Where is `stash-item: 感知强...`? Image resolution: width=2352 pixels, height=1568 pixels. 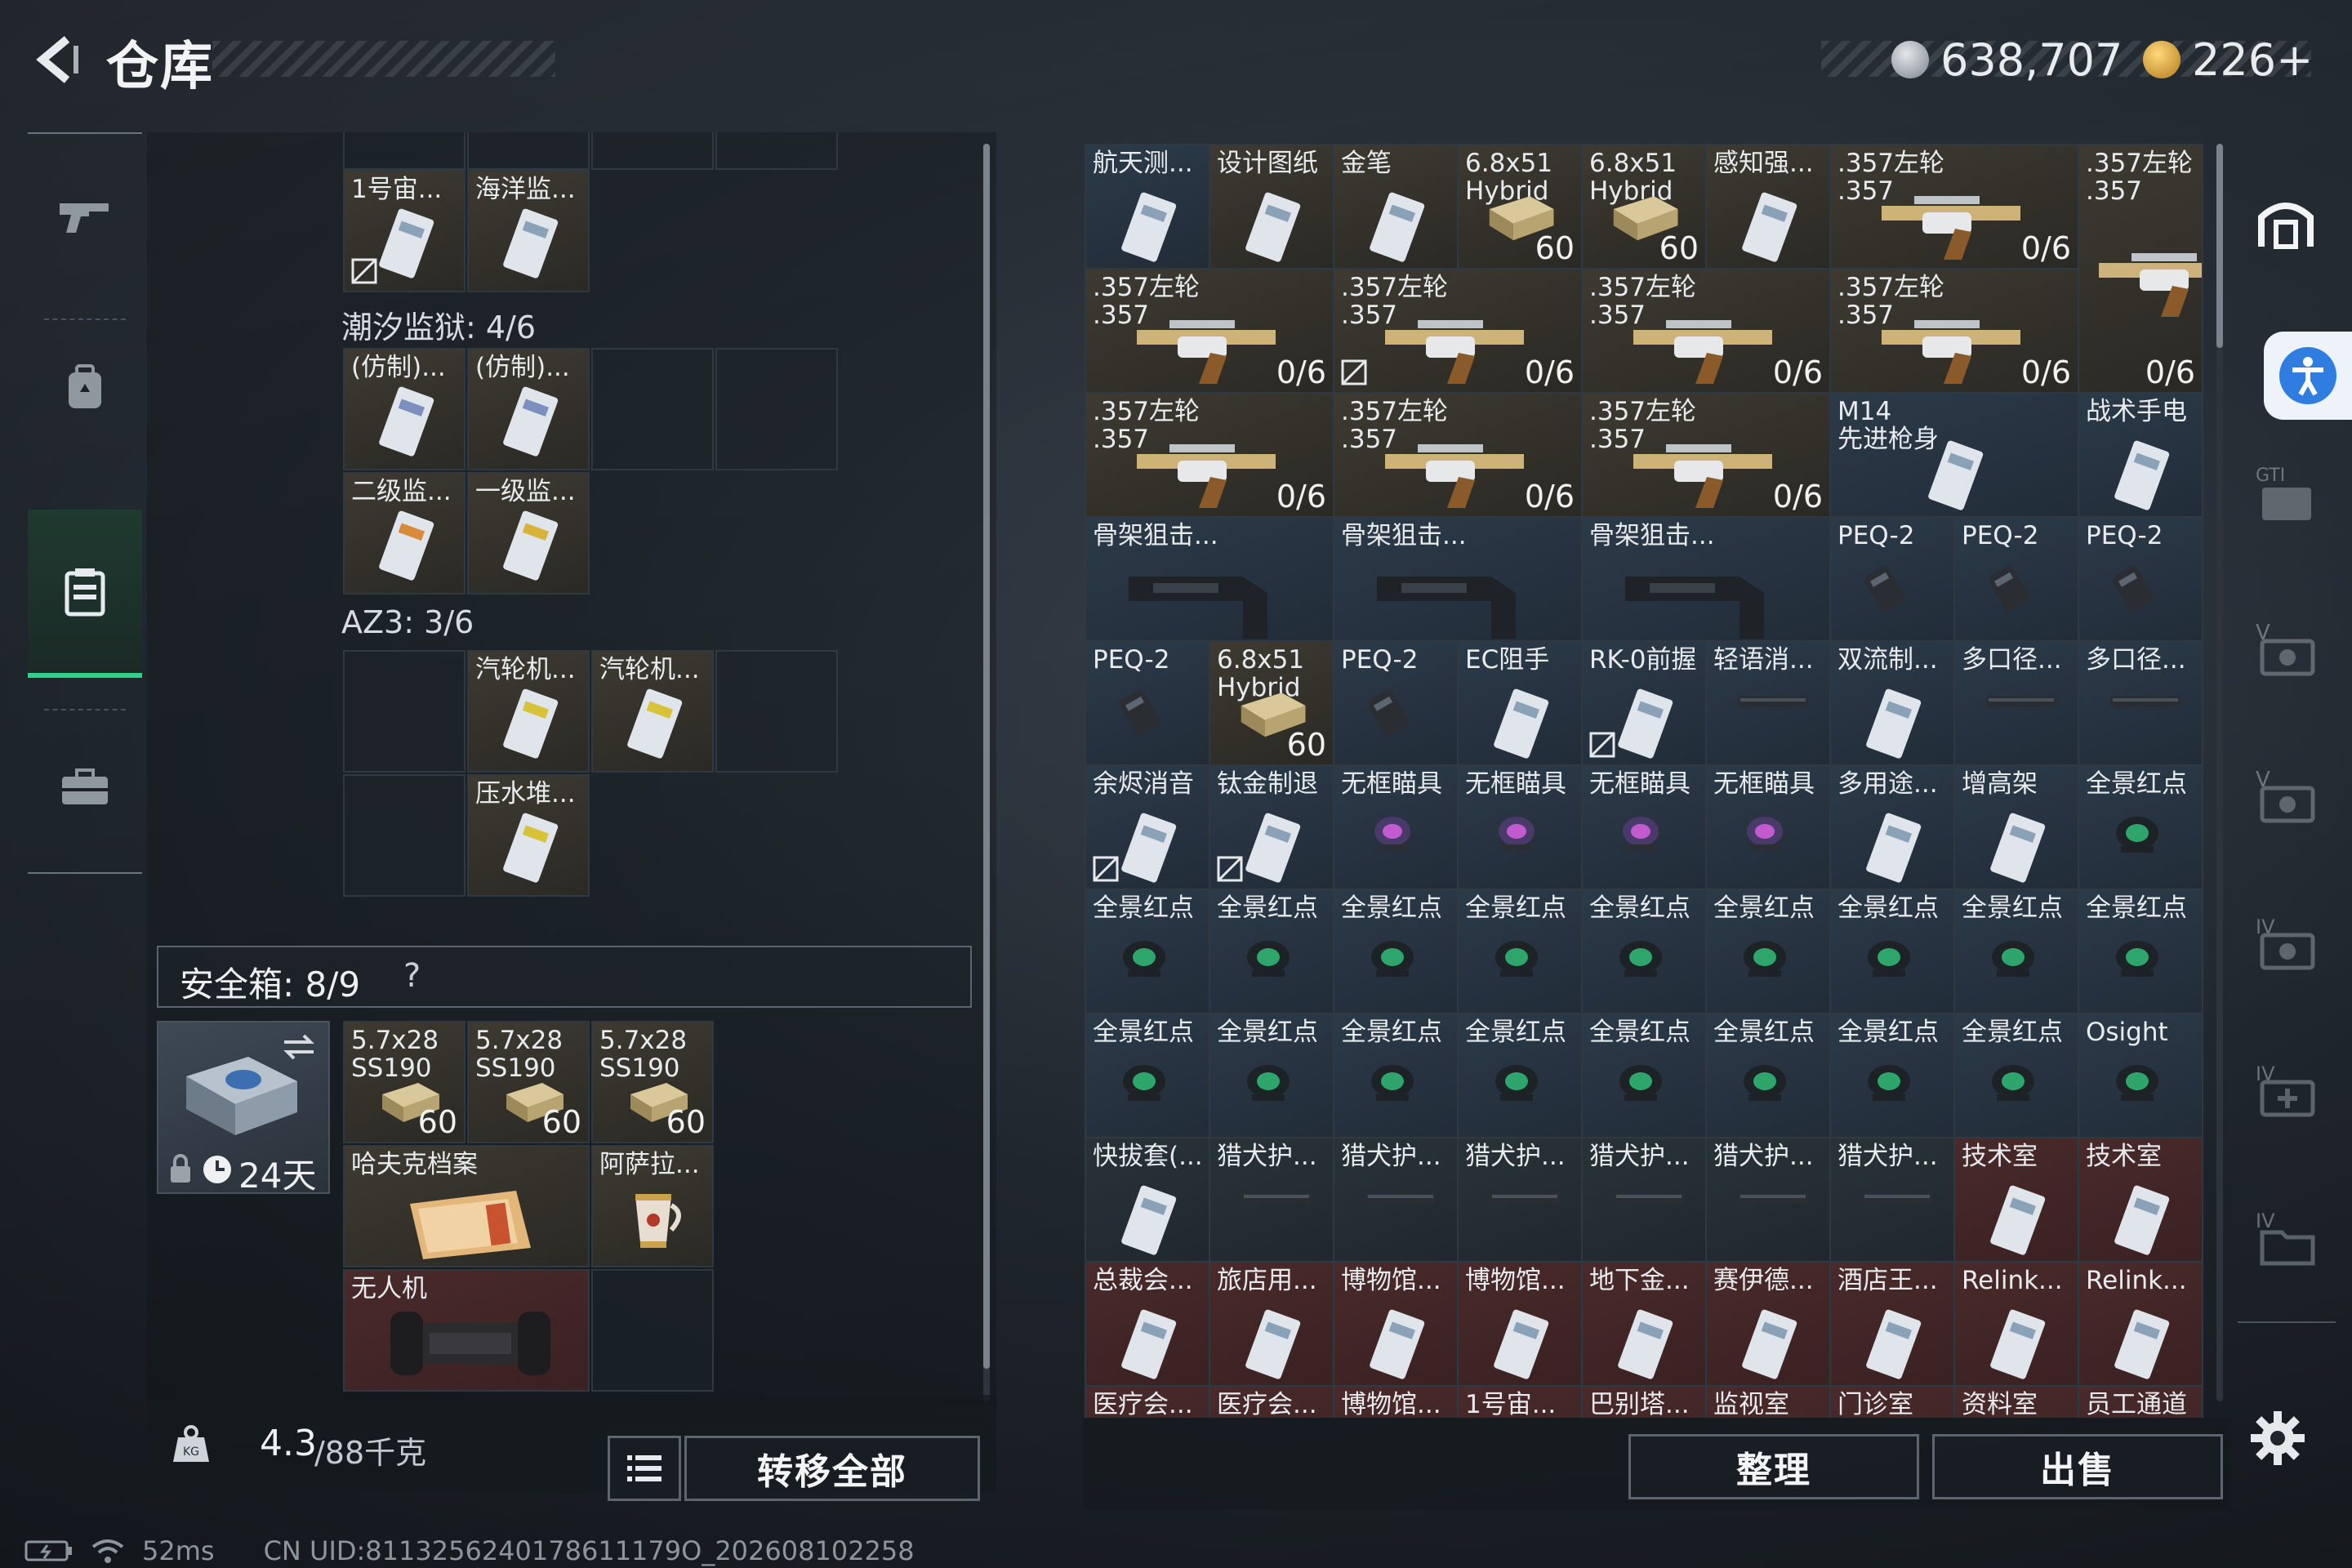 stash-item: 感知强... is located at coordinates (1768, 207).